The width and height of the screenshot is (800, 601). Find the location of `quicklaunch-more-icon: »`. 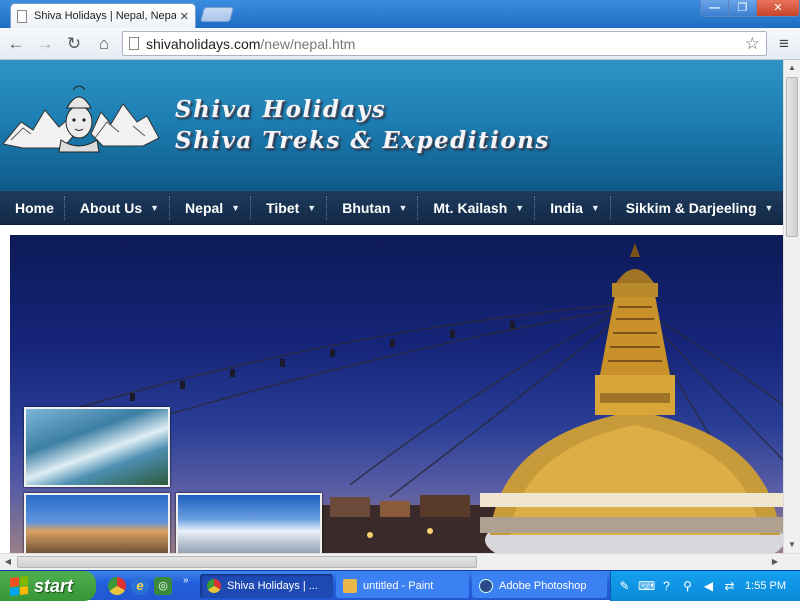

quicklaunch-more-icon: » is located at coordinates (186, 580).